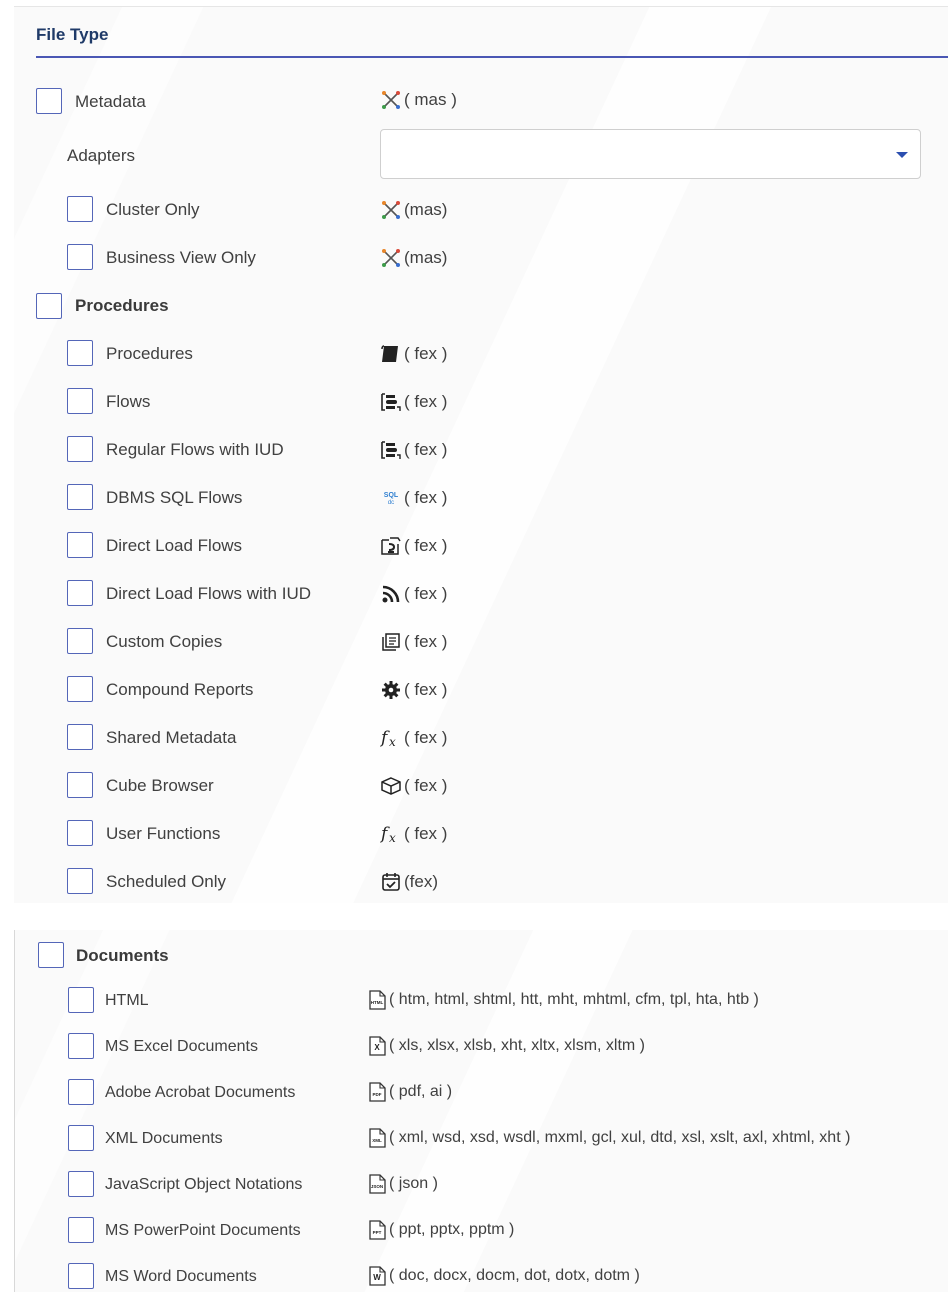  Describe the element at coordinates (391, 503) in the screenshot. I see `svg-text: dc` at that location.